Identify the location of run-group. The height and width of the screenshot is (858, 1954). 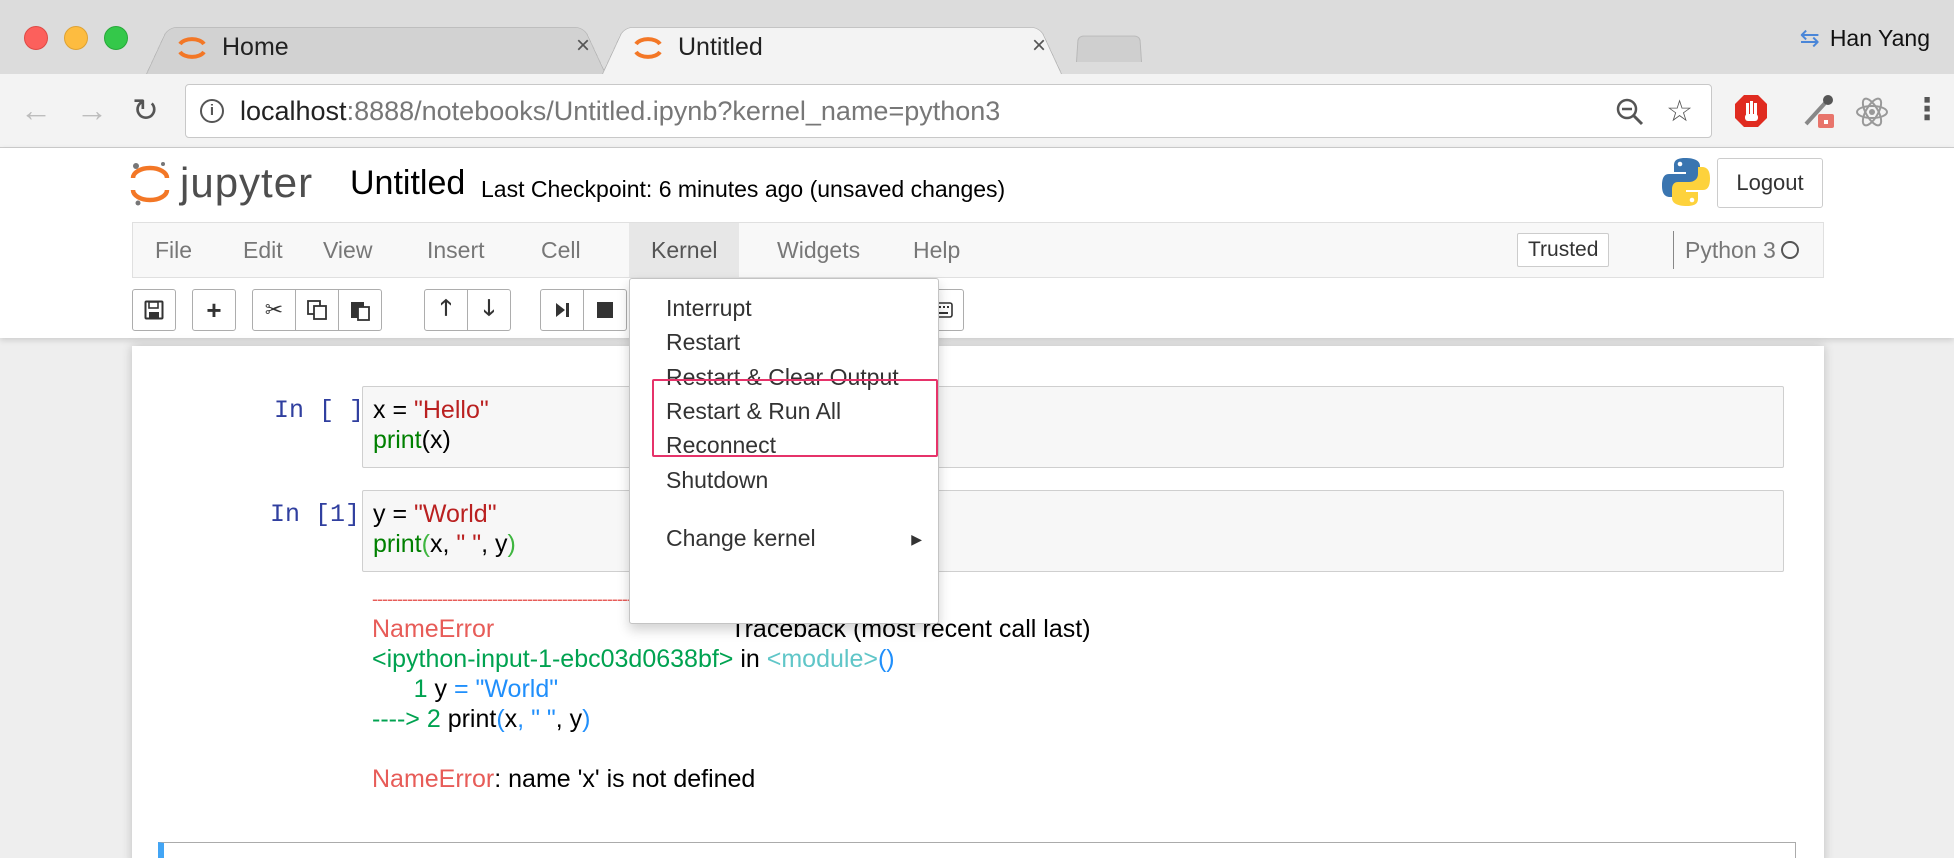
(583, 310).